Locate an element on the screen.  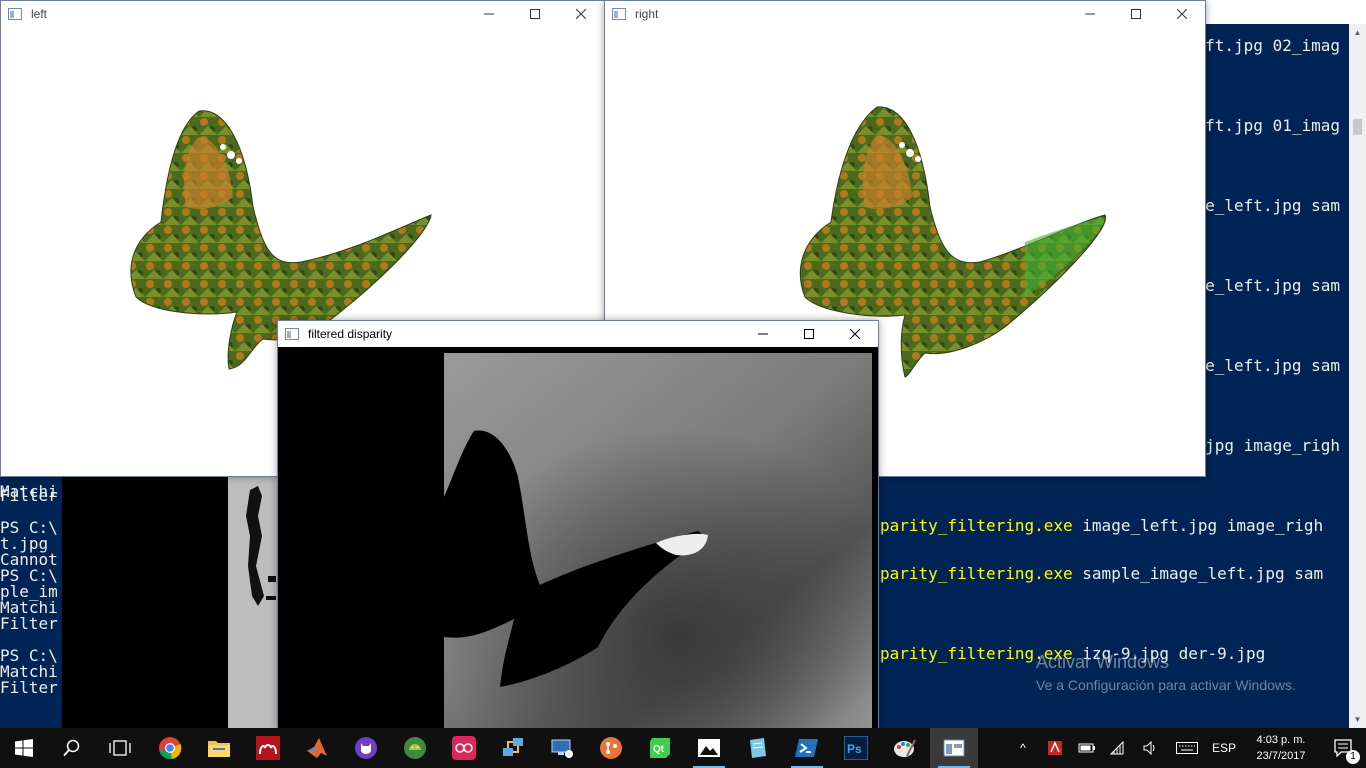
photos-icon is located at coordinates (709, 748).